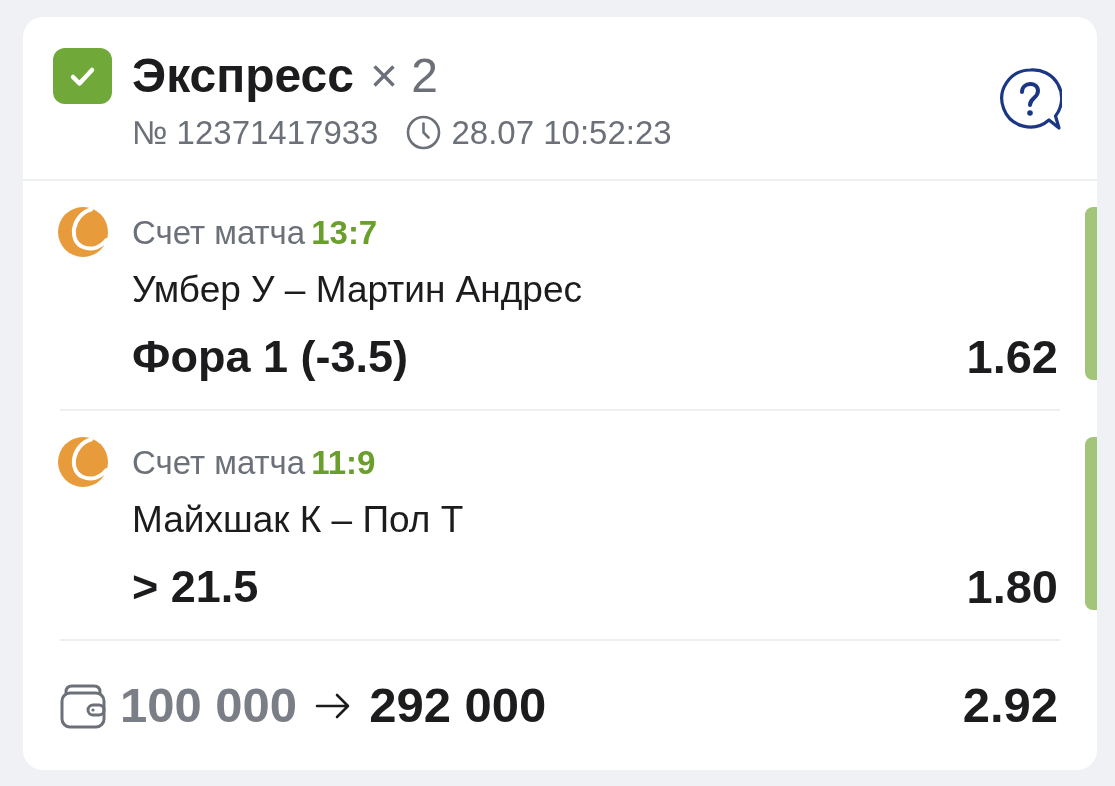 The height and width of the screenshot is (786, 1115). What do you see at coordinates (209, 705) in the screenshot?
I see `stake-amount: 100 000` at bounding box center [209, 705].